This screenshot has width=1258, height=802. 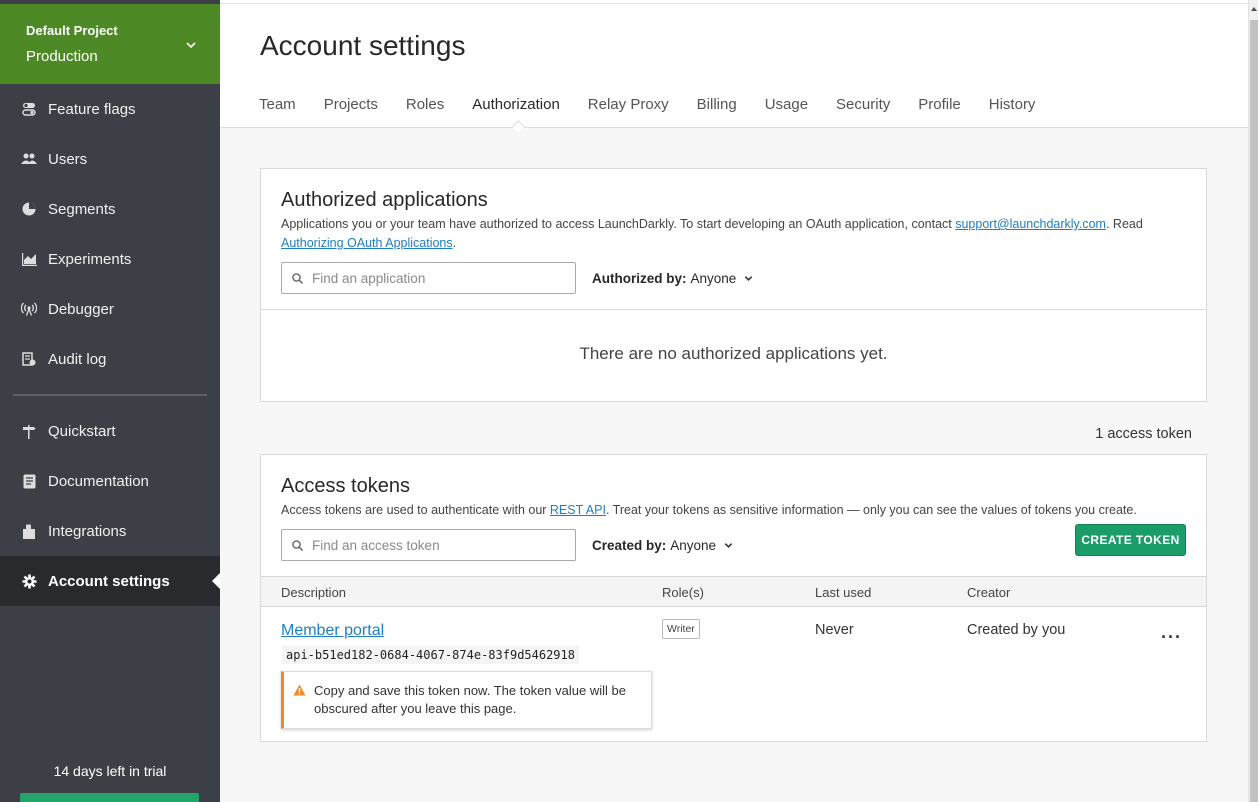 What do you see at coordinates (1254, 411) in the screenshot?
I see `scrollbar-thumb` at bounding box center [1254, 411].